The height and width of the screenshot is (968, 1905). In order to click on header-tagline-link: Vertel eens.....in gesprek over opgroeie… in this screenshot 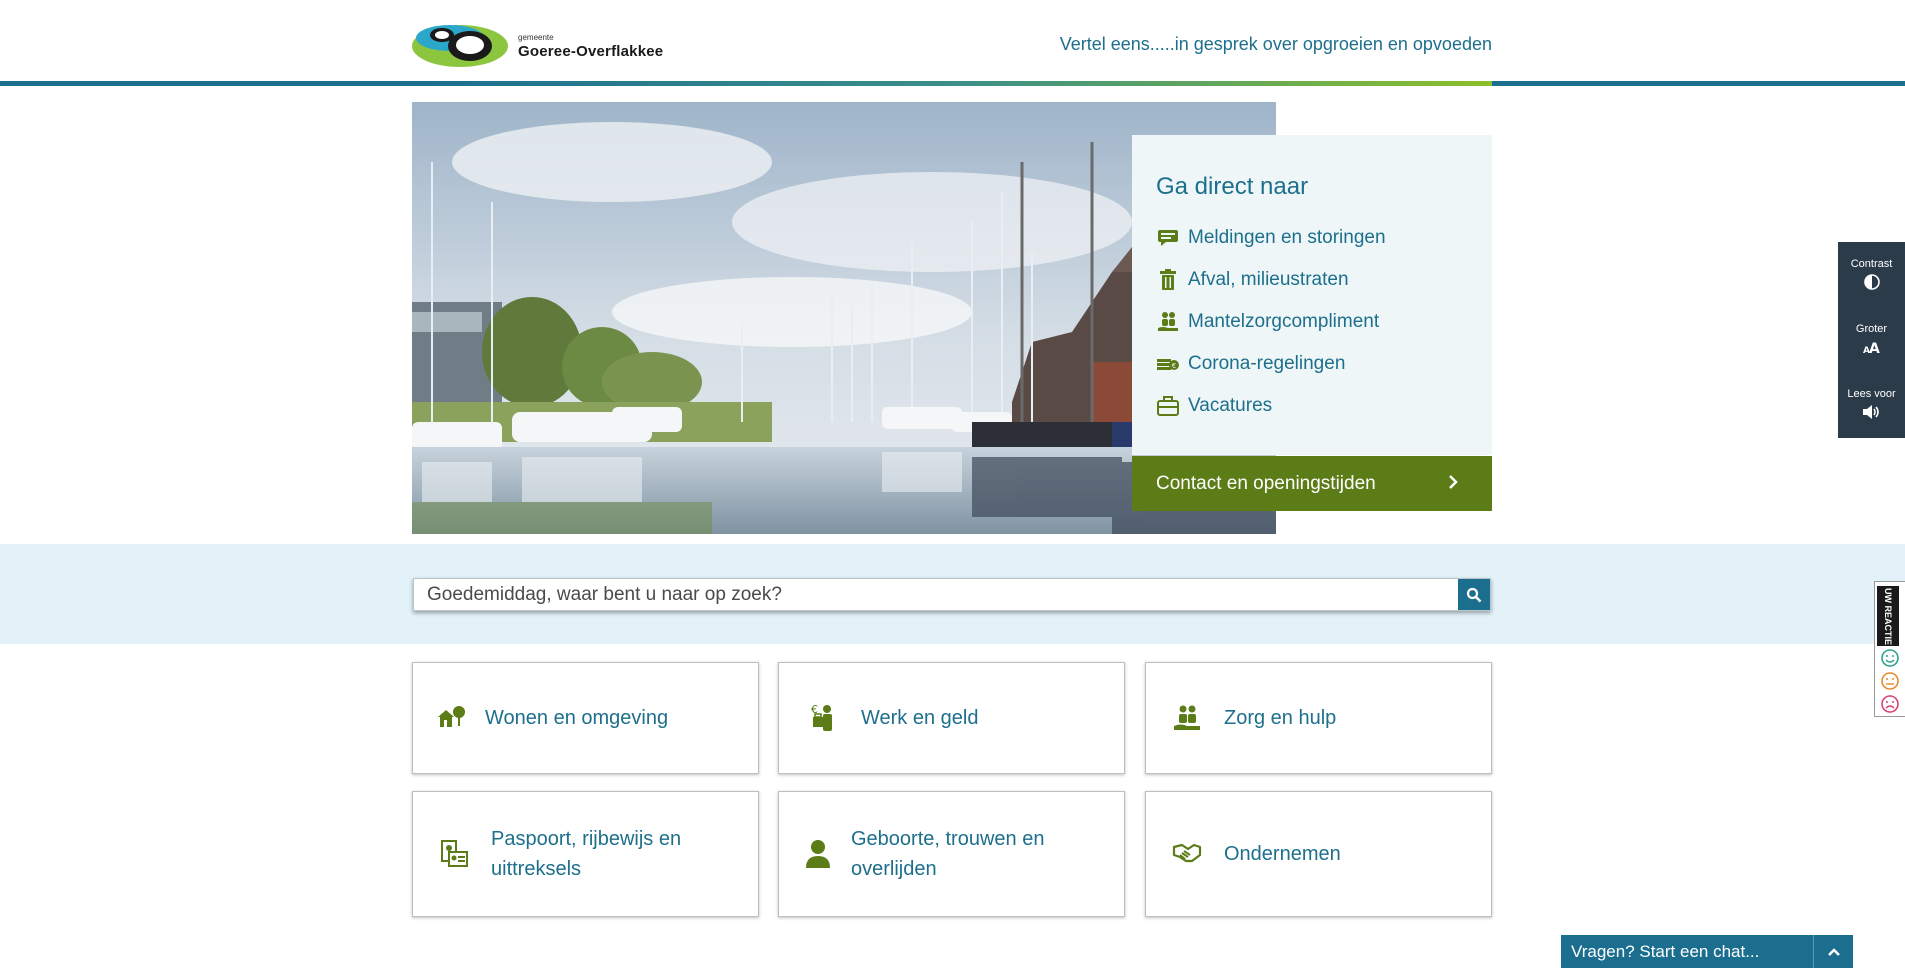, I will do `click(1276, 44)`.